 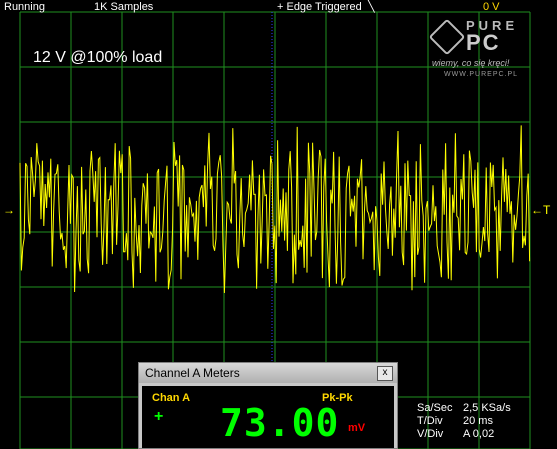 I want to click on meter-unit: mV, so click(x=357, y=428).